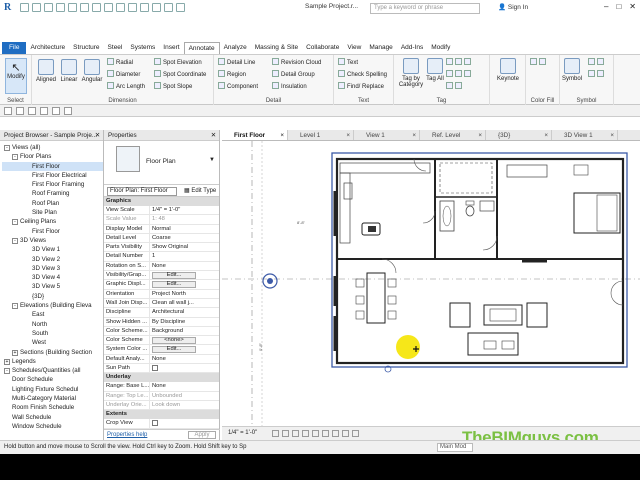 Image resolution: width=640 pixels, height=480 pixels. Describe the element at coordinates (173, 86) in the screenshot. I see `spot-slope-button: Spot Slope` at that location.